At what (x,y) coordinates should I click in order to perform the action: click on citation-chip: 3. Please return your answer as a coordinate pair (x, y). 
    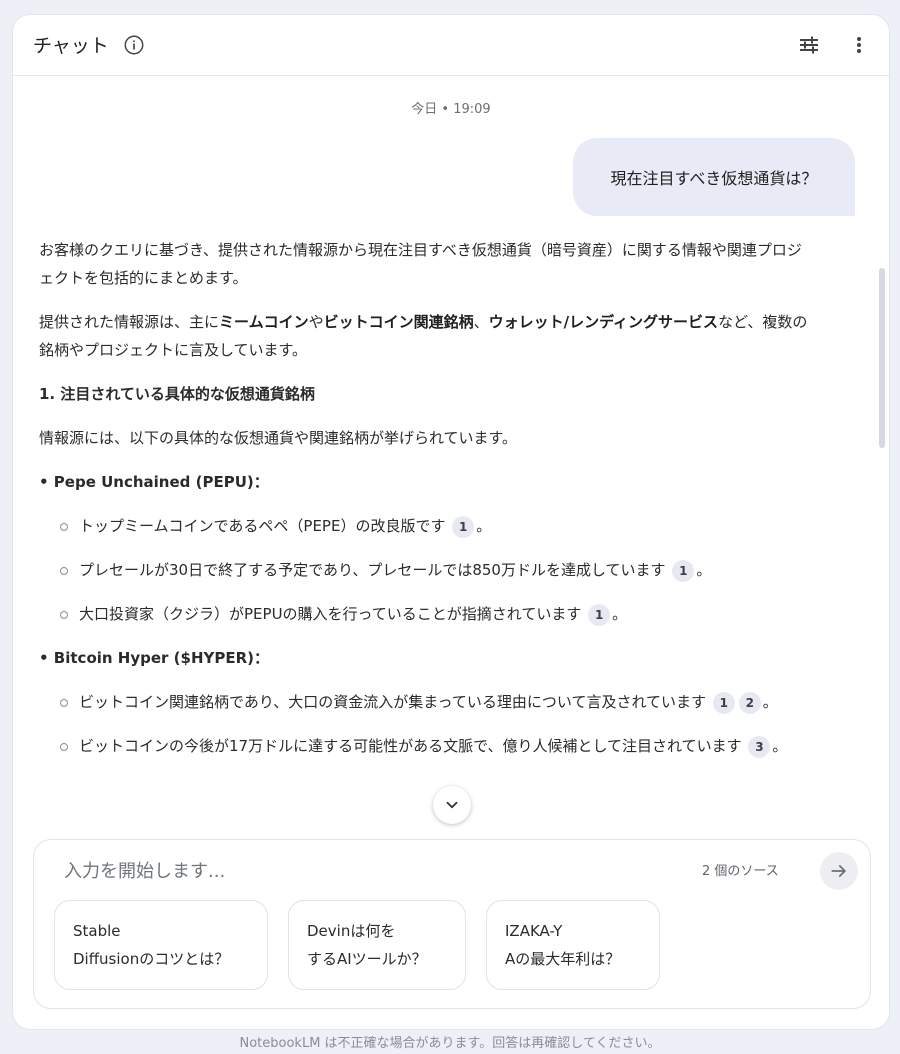
    Looking at the image, I should click on (759, 746).